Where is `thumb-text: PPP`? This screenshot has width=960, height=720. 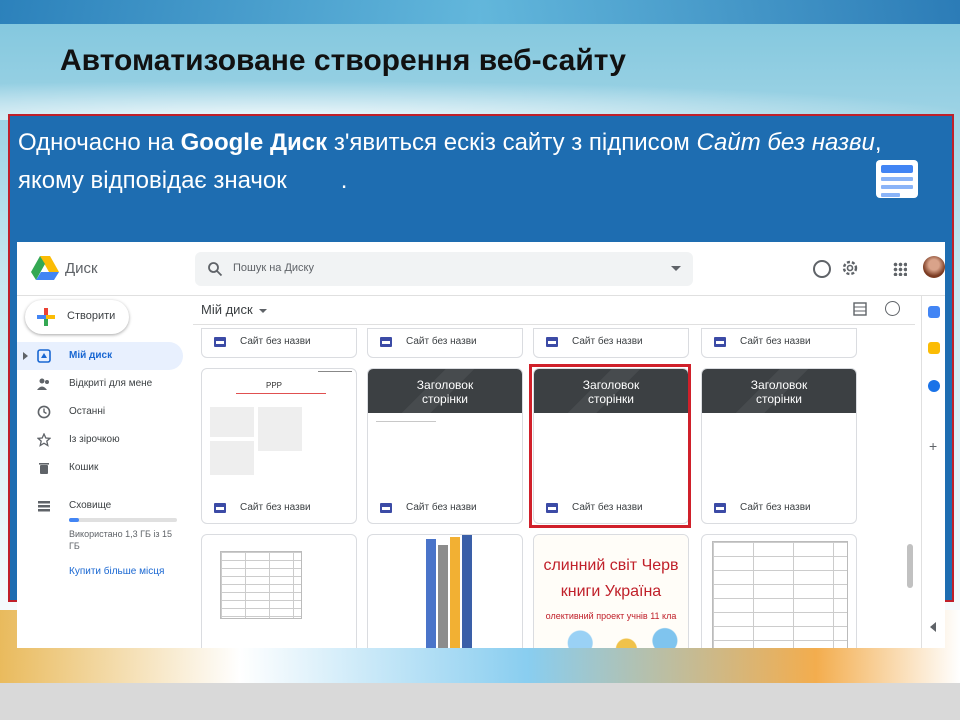
thumb-text: PPP is located at coordinates (274, 385).